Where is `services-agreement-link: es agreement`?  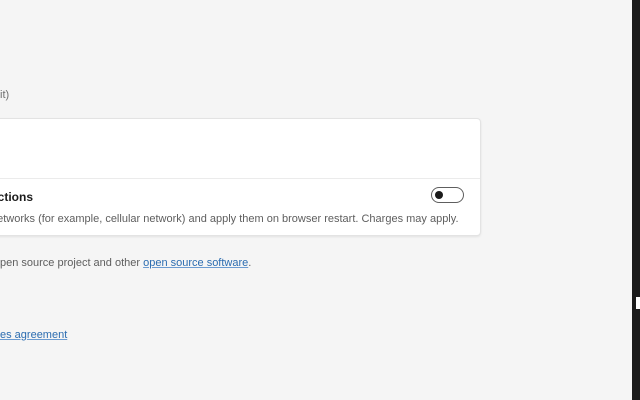
services-agreement-link: es agreement is located at coordinates (33, 335).